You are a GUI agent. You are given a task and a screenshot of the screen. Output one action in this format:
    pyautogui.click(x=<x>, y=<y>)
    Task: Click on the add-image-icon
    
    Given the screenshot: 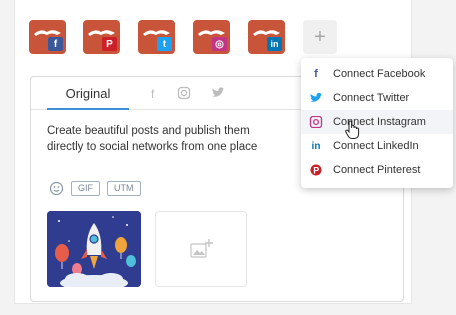 What is the action you would take?
    pyautogui.click(x=201, y=248)
    